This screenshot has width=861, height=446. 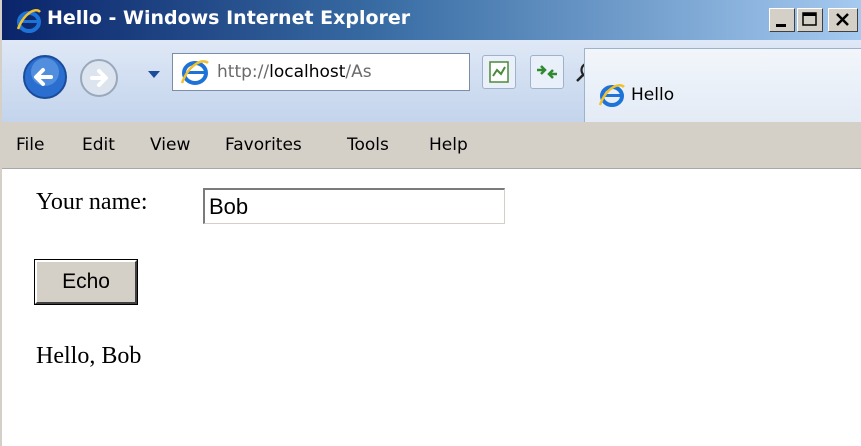 I want to click on name-label: Your name:, so click(x=92, y=202).